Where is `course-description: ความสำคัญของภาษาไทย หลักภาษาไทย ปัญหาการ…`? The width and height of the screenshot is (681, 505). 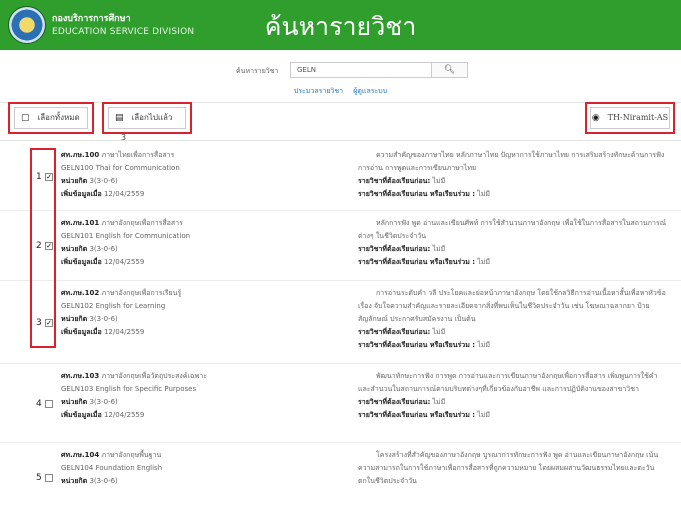
course-description: ความสำคัญของภาษาไทย หลักภาษาไทย ปัญหาการ… is located at coordinates (511, 161).